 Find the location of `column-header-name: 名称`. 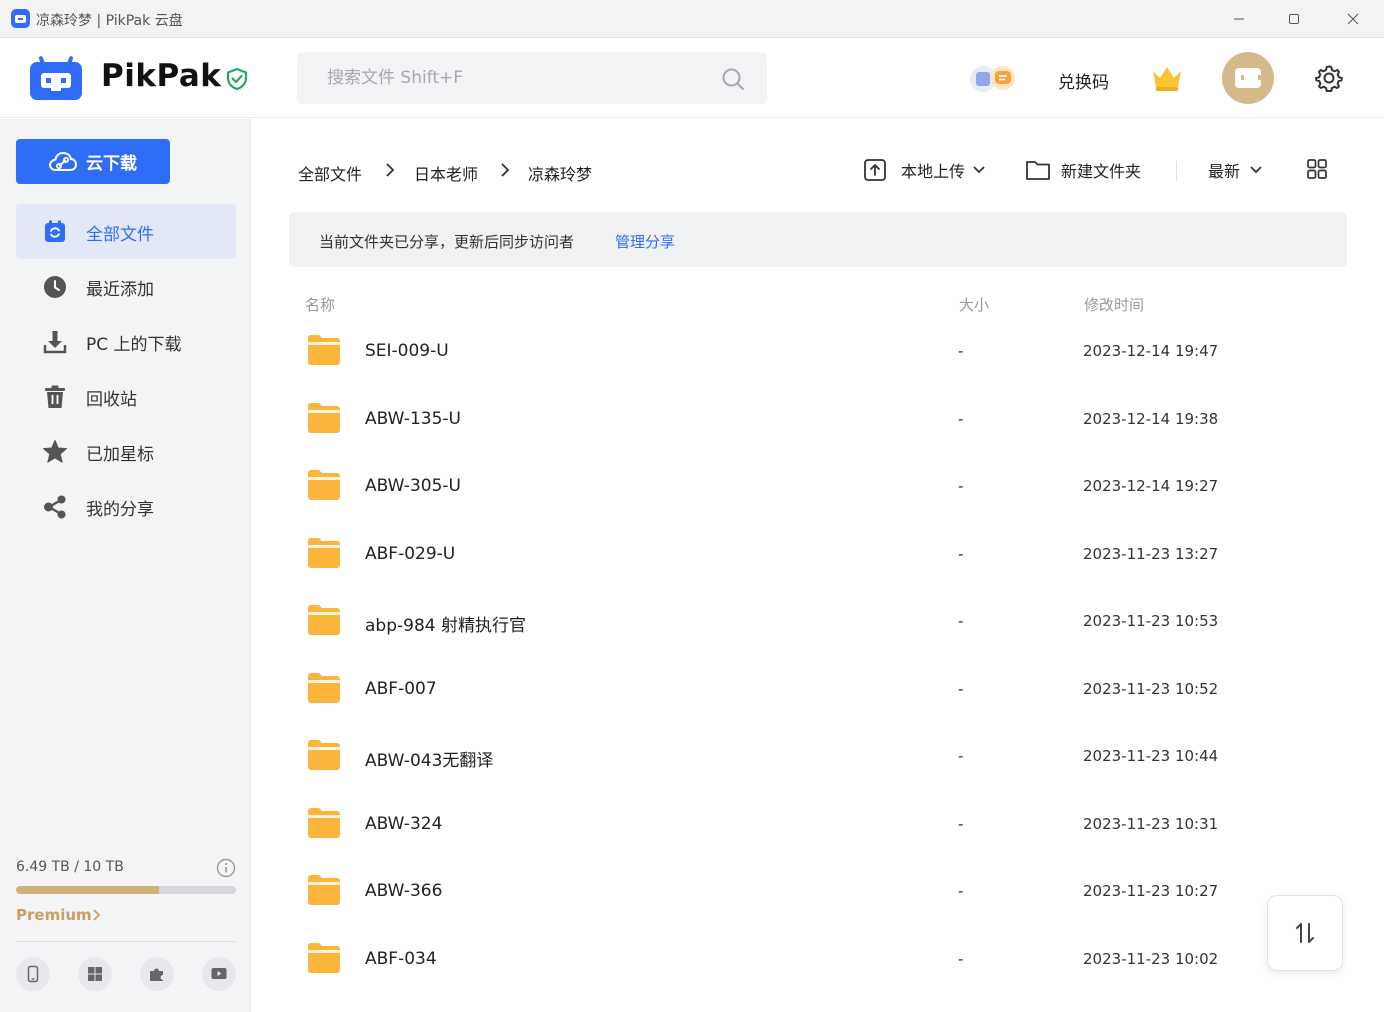

column-header-name: 名称 is located at coordinates (320, 304).